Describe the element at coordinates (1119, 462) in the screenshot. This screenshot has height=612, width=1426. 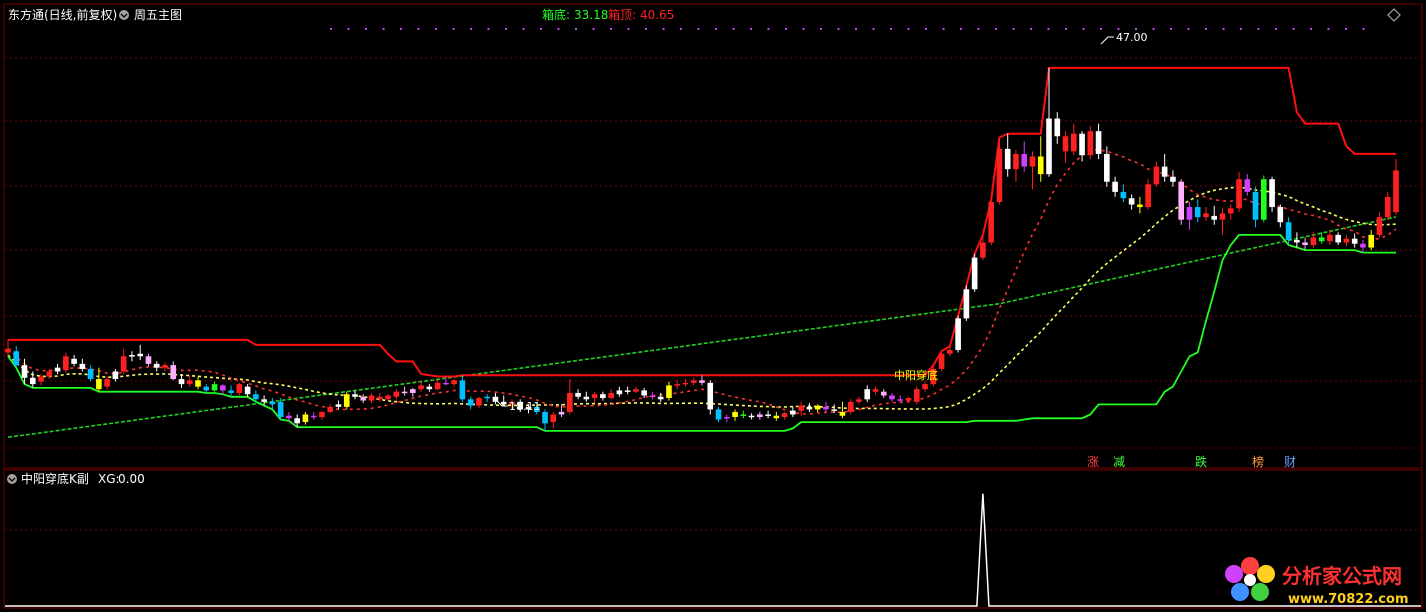
I see `tag-jian: 减` at that location.